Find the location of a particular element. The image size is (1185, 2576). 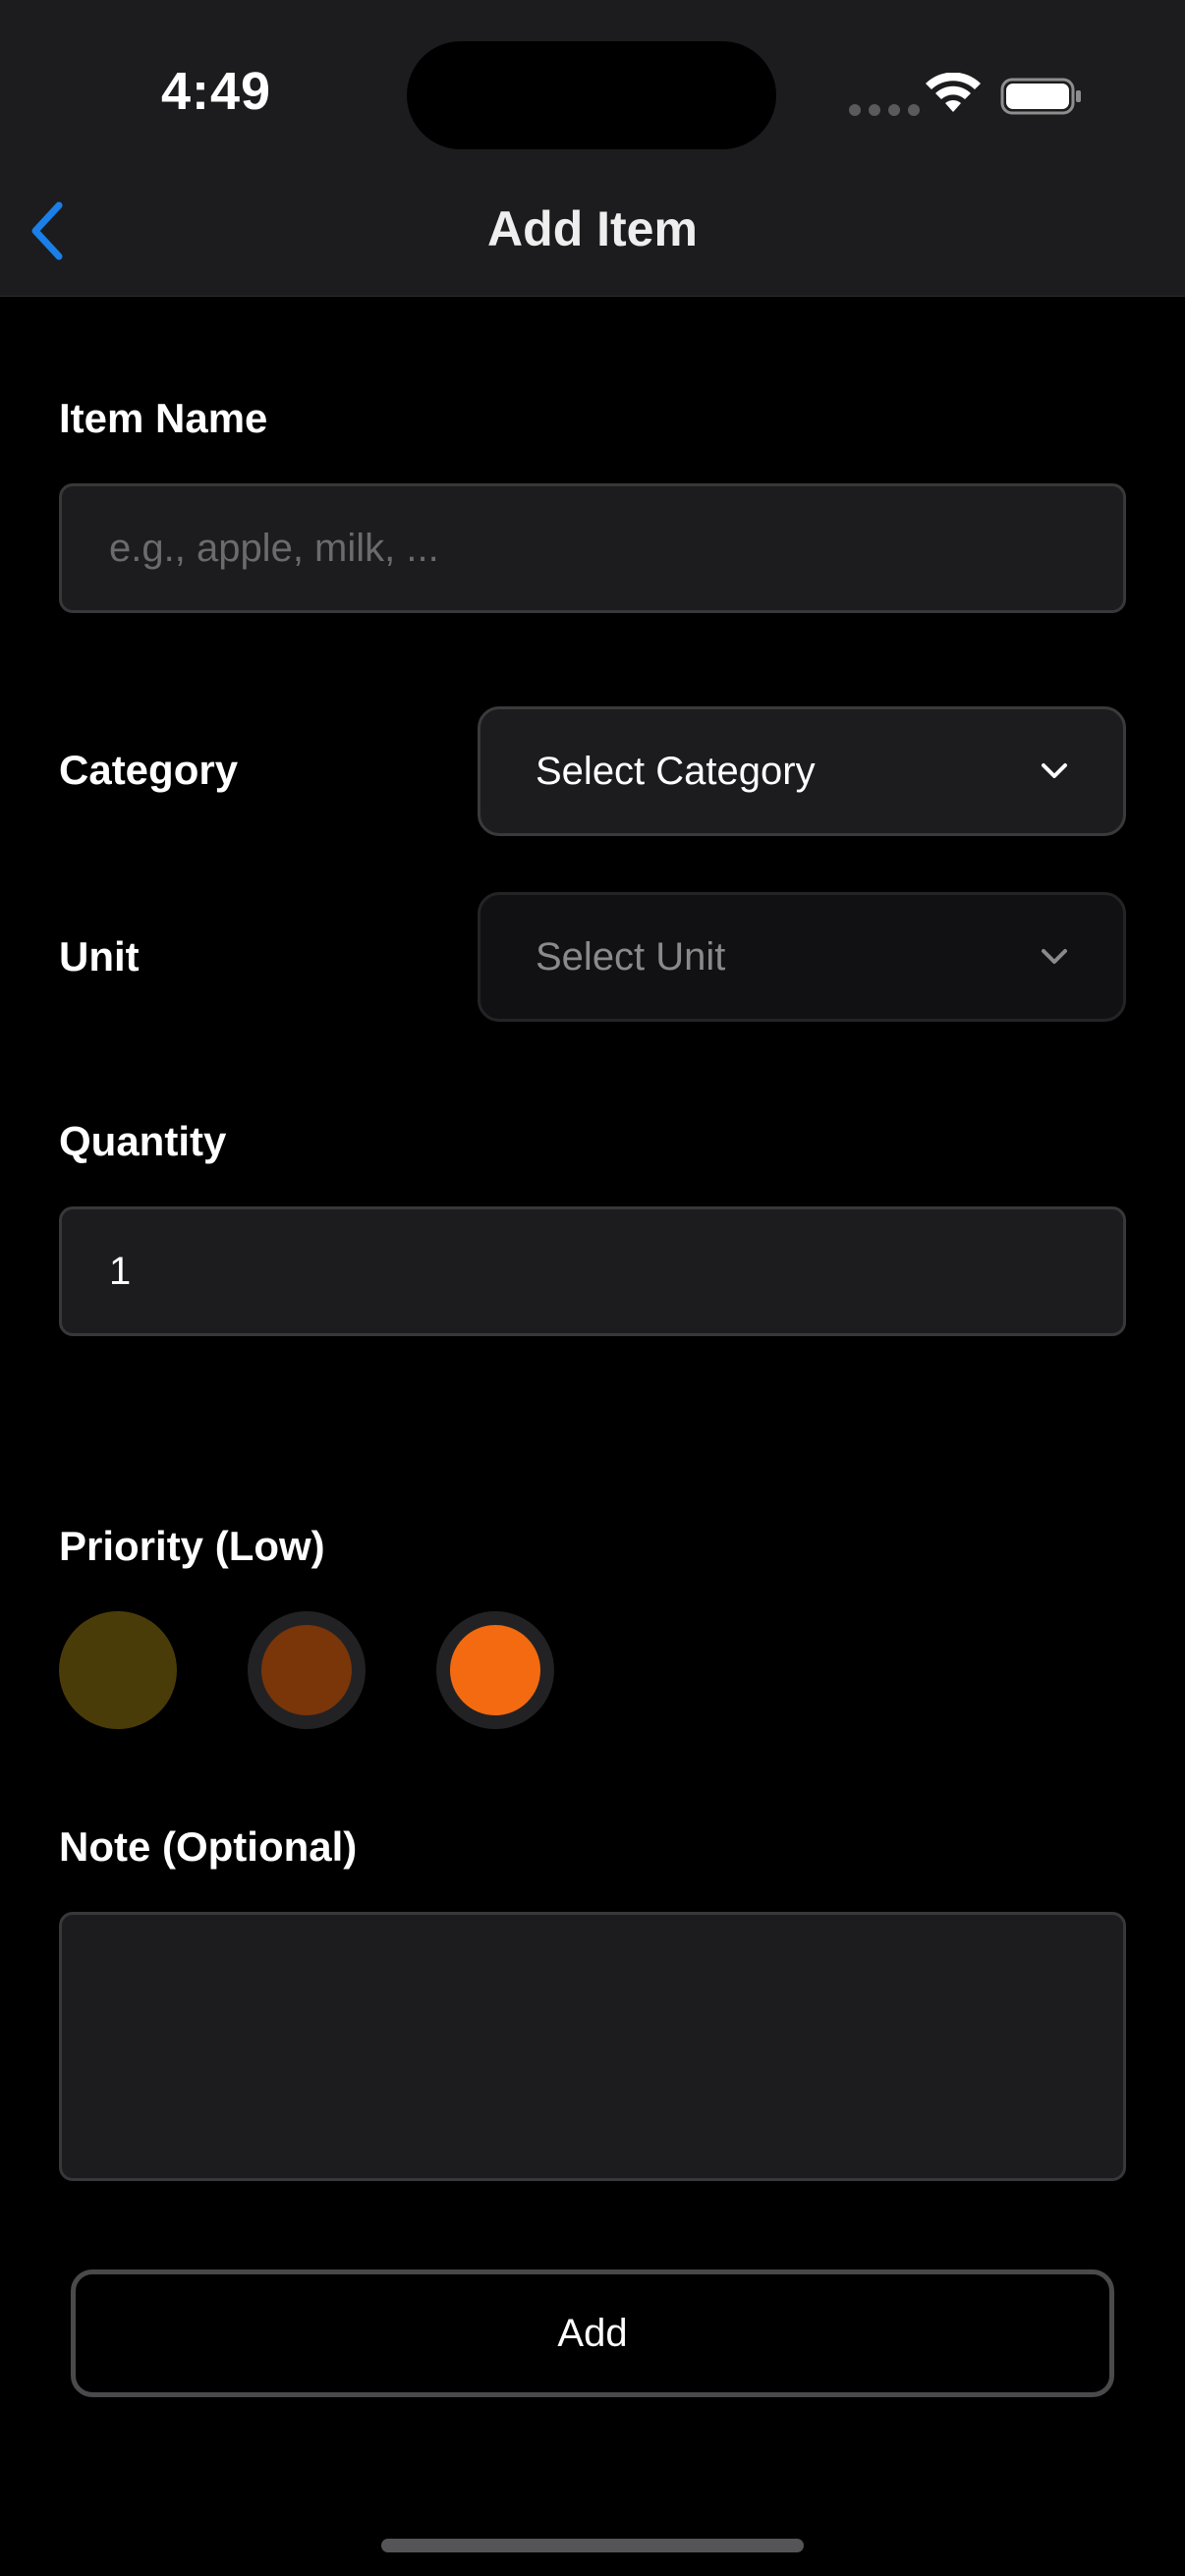

unit-select-value: Select Unit is located at coordinates (631, 956).